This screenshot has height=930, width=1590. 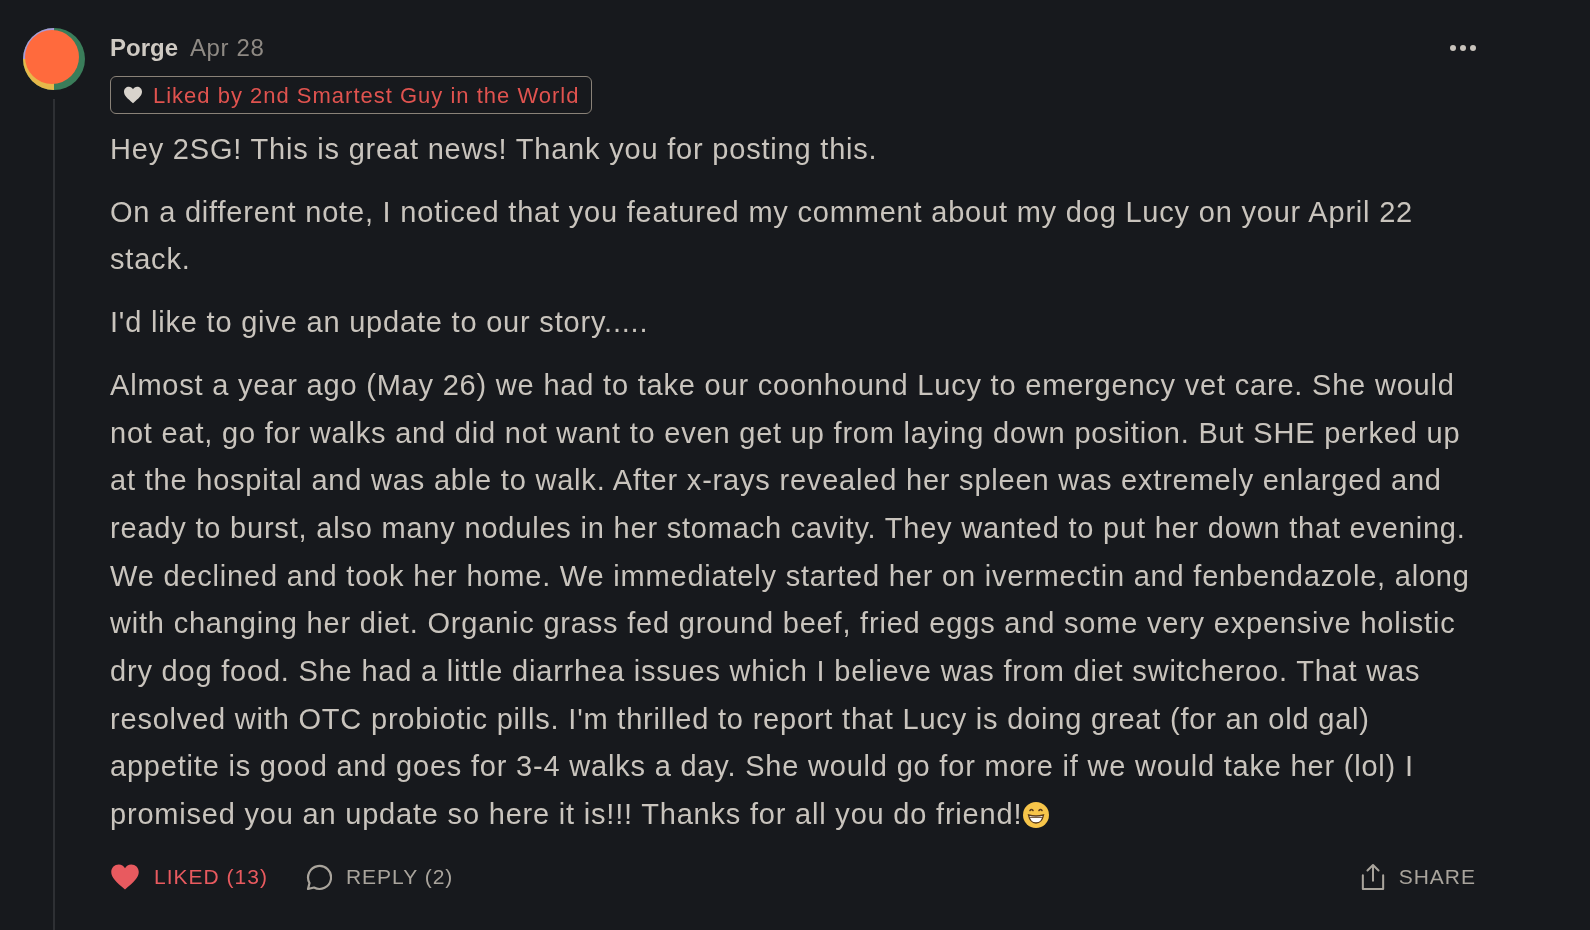 What do you see at coordinates (378, 876) in the screenshot?
I see `reply-button: REPLY (2)` at bounding box center [378, 876].